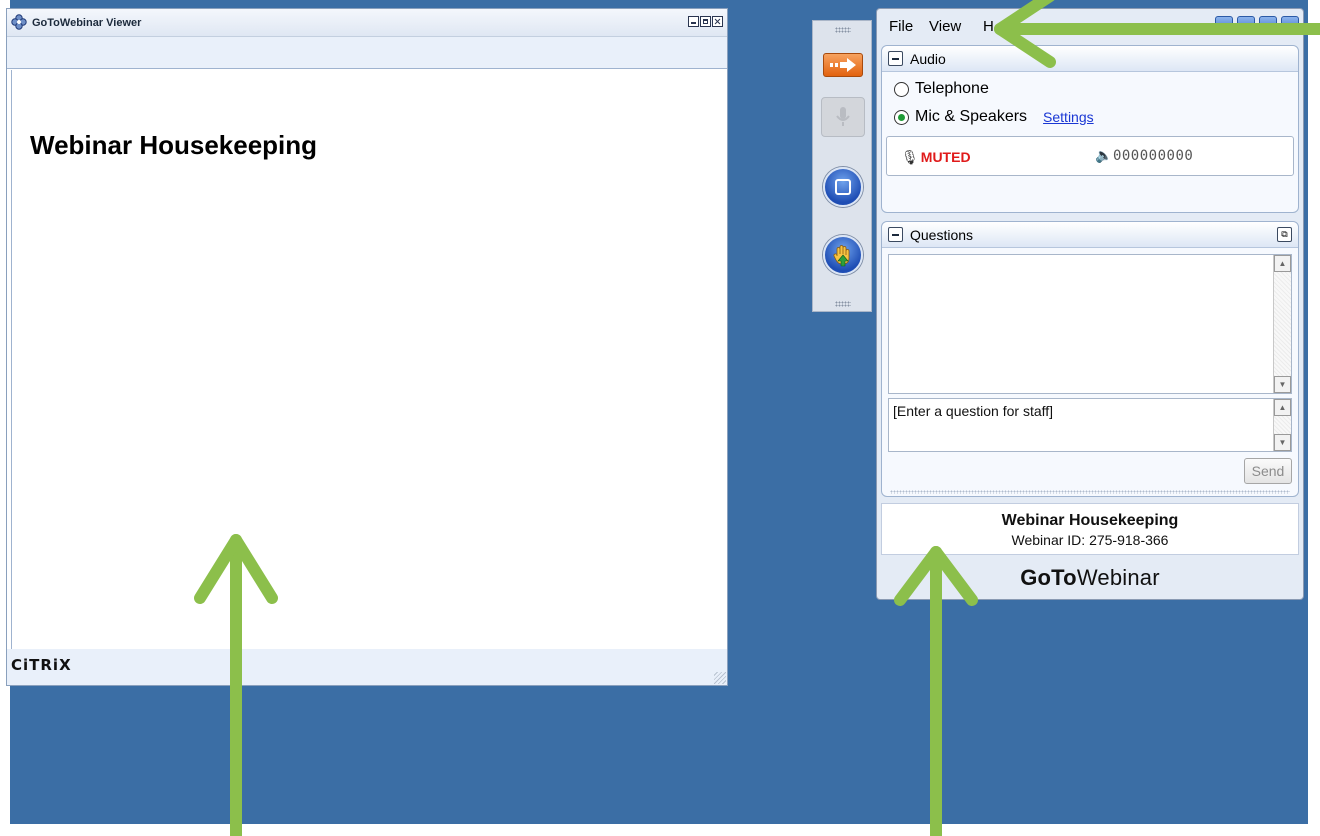 This screenshot has height=836, width=1320. Describe the element at coordinates (901, 89) in the screenshot. I see `telephone-radio` at that location.